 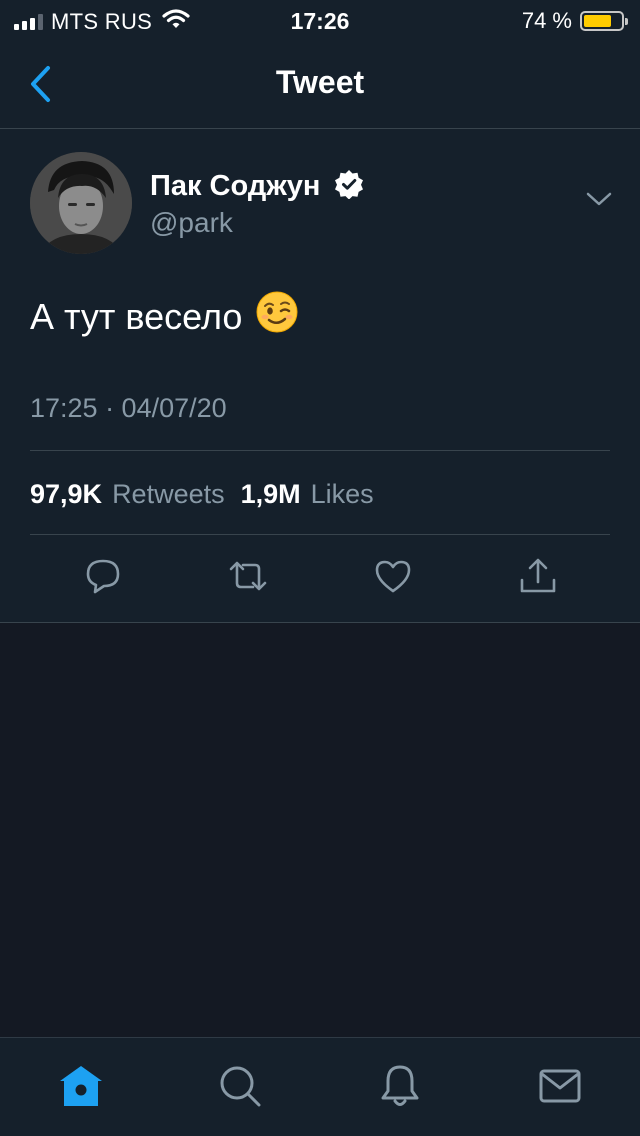 I want to click on tab-messages, so click(x=560, y=1086).